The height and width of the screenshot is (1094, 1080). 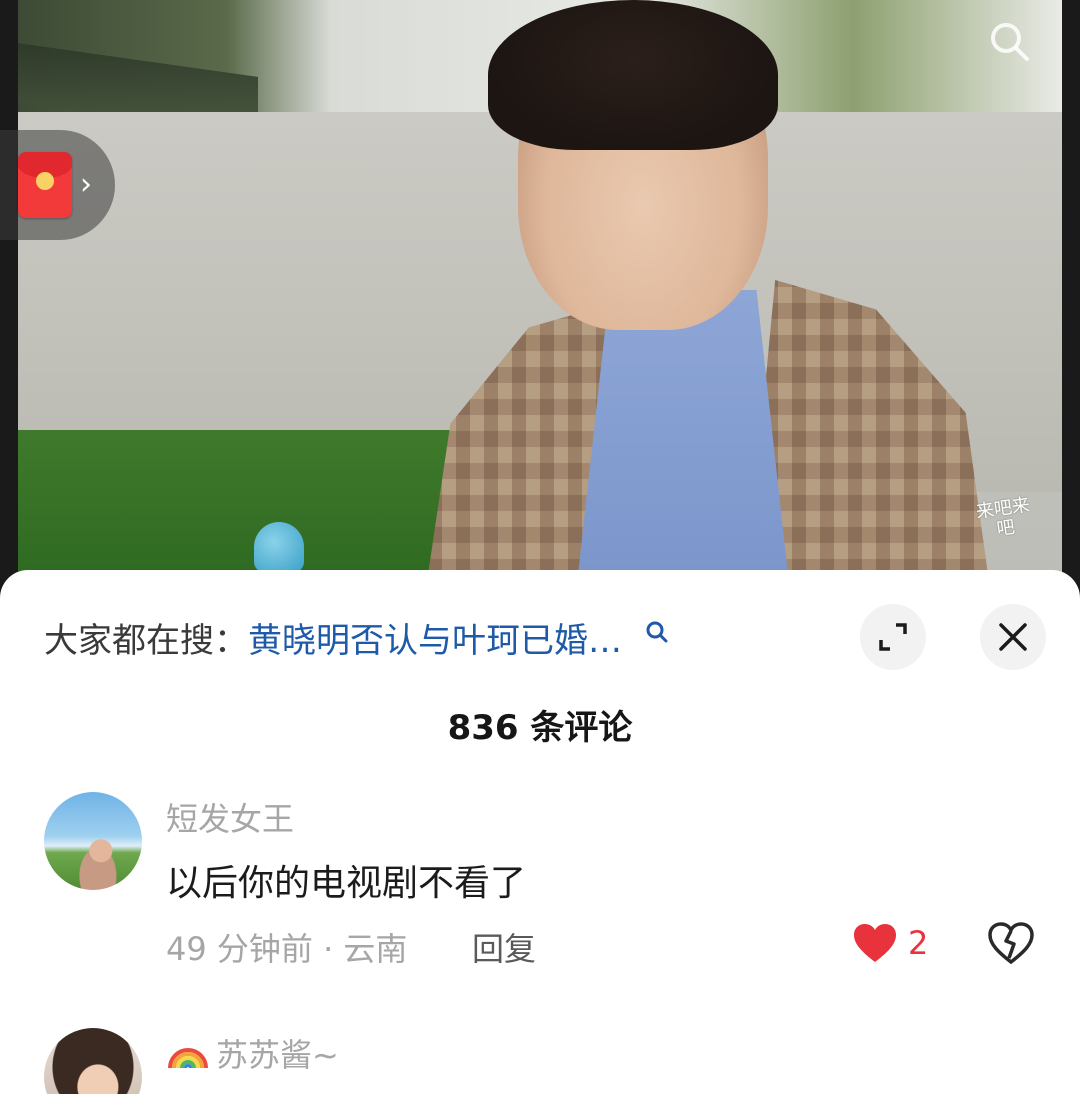 I want to click on video-background-toy, so click(x=279, y=547).